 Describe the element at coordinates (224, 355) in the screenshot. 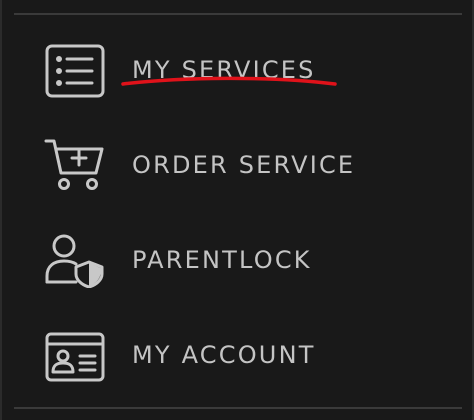

I see `menu-item-label: MY ACCOUNT` at that location.